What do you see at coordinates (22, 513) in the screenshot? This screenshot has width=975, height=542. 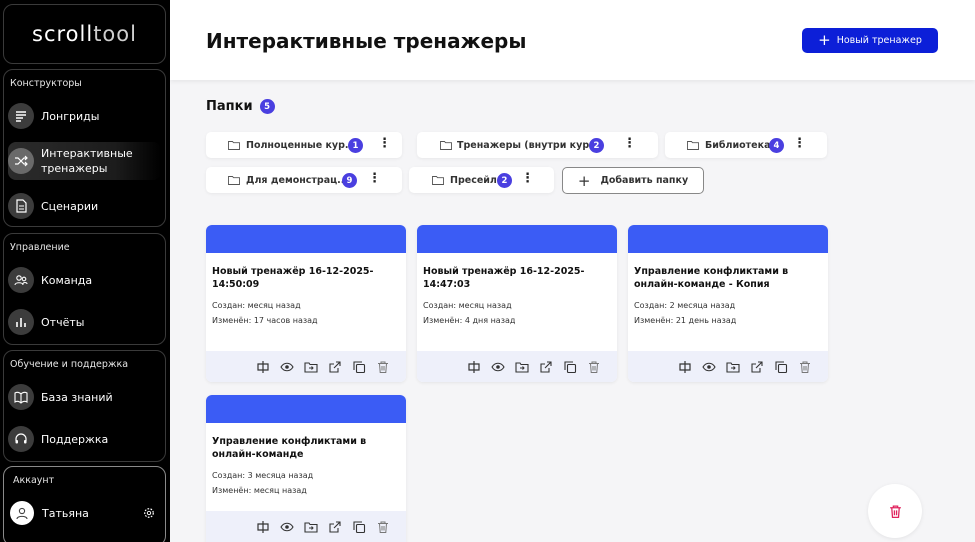 I see `avatar` at bounding box center [22, 513].